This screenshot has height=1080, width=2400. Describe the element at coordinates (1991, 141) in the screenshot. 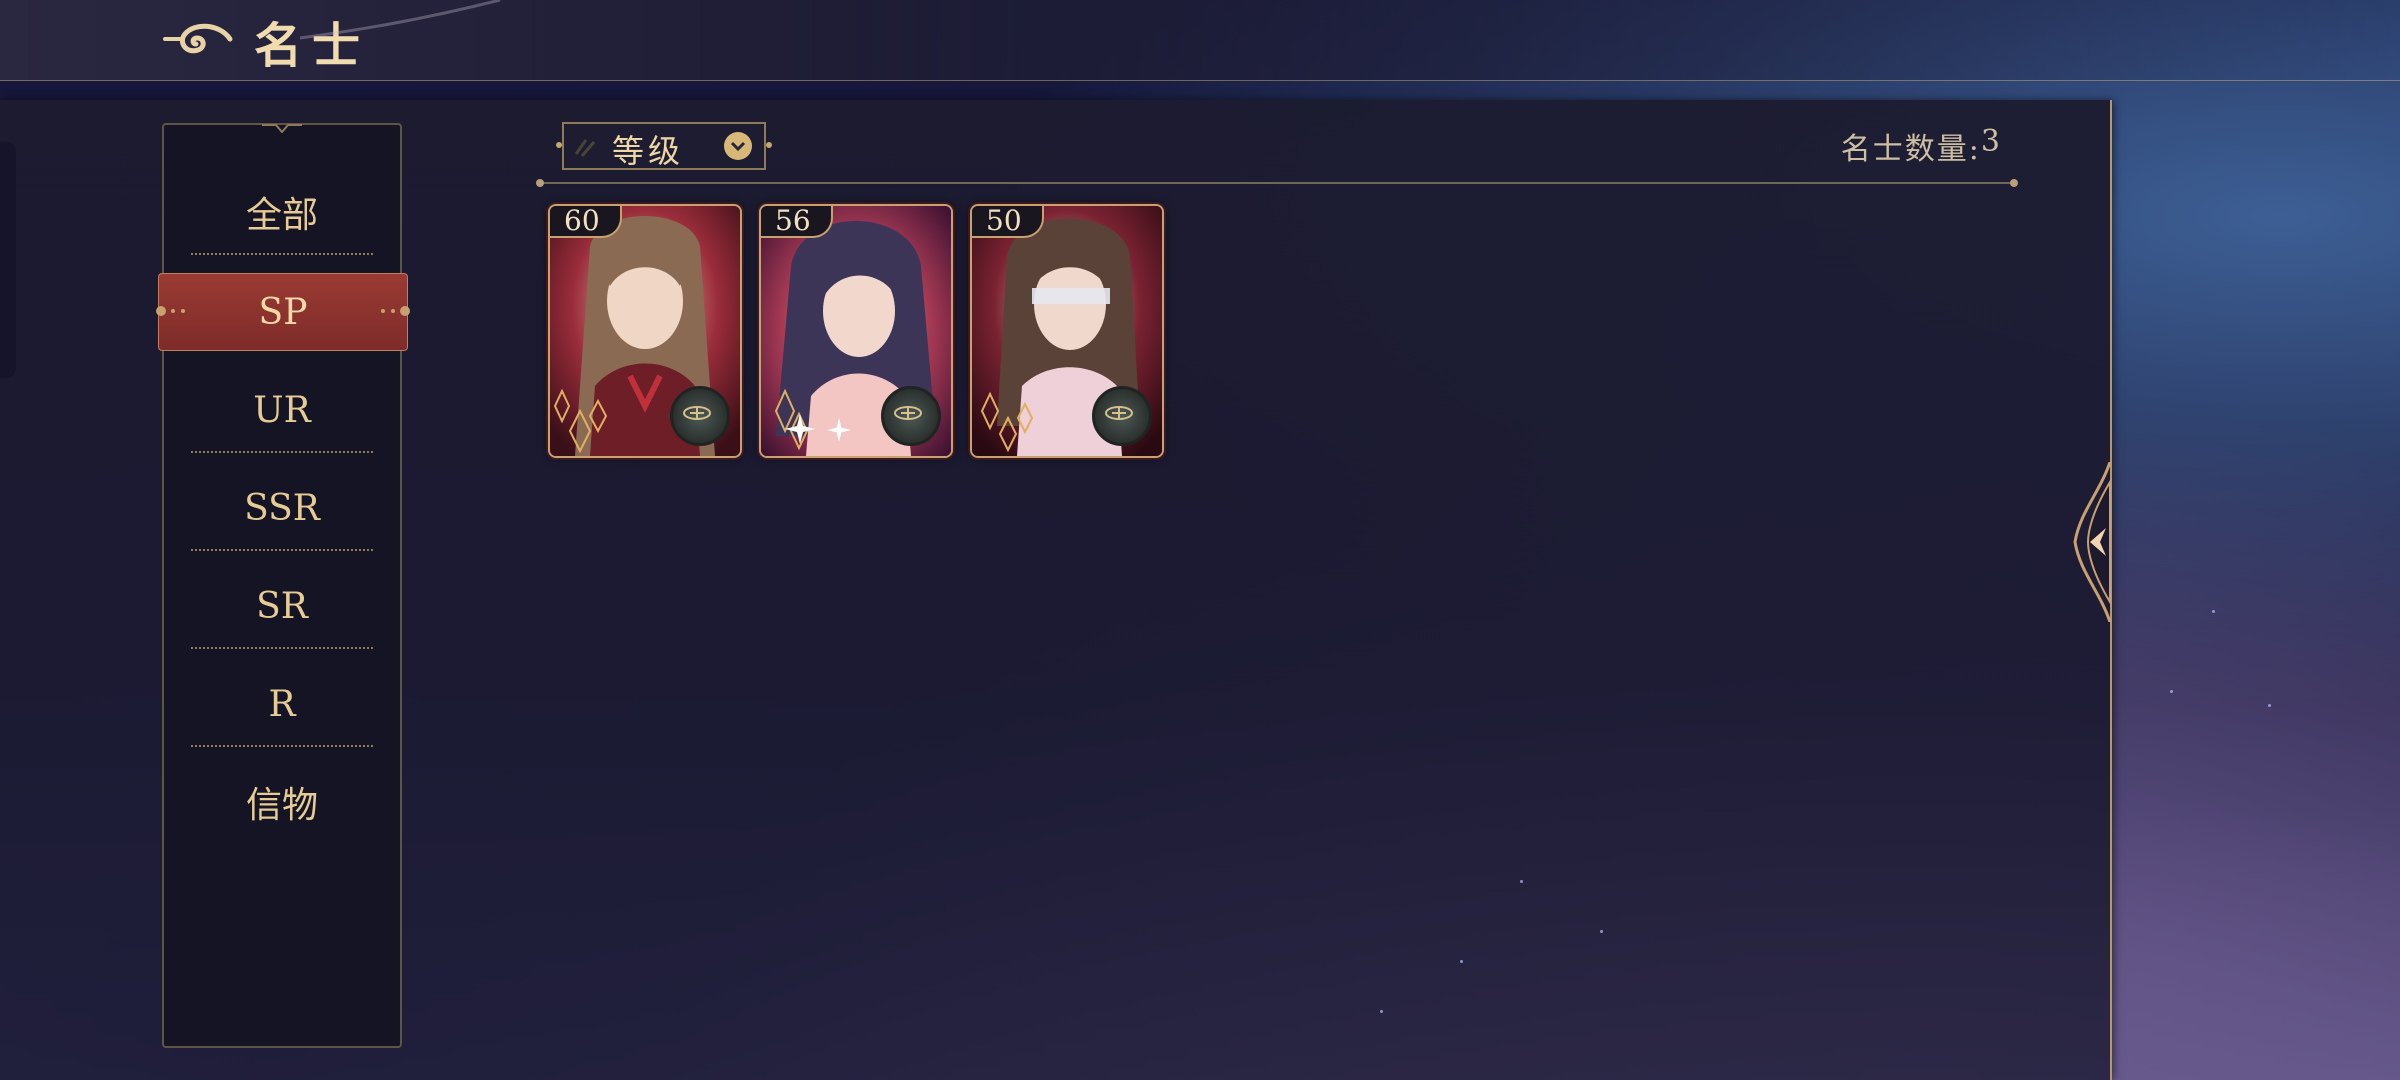

I see `count-value: 3` at that location.